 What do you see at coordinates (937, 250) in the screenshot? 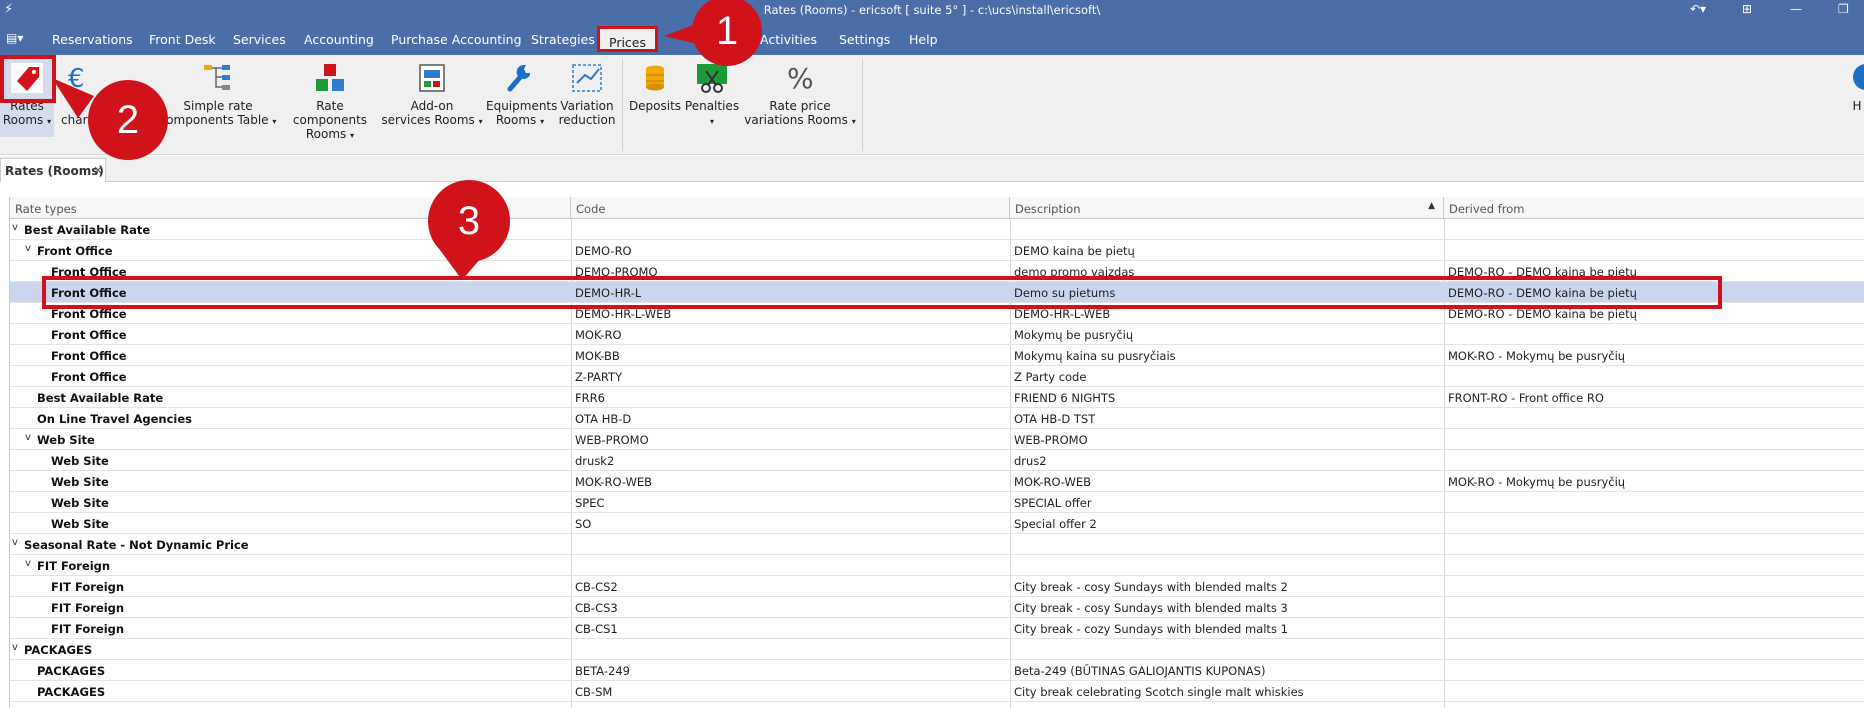
I see `table-row: v Front Office DEMO-RO DEMO kaina be pietų` at bounding box center [937, 250].